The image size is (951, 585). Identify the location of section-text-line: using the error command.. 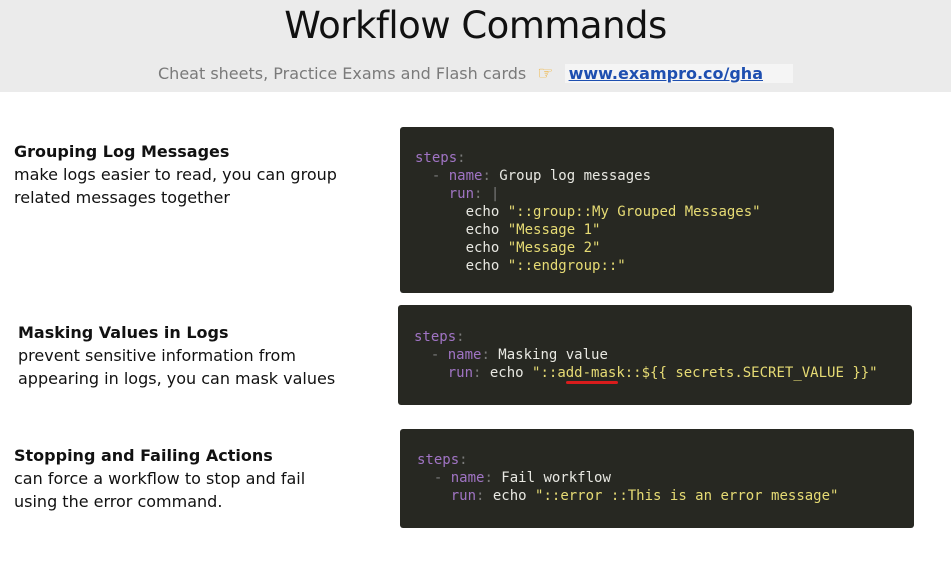
(118, 501).